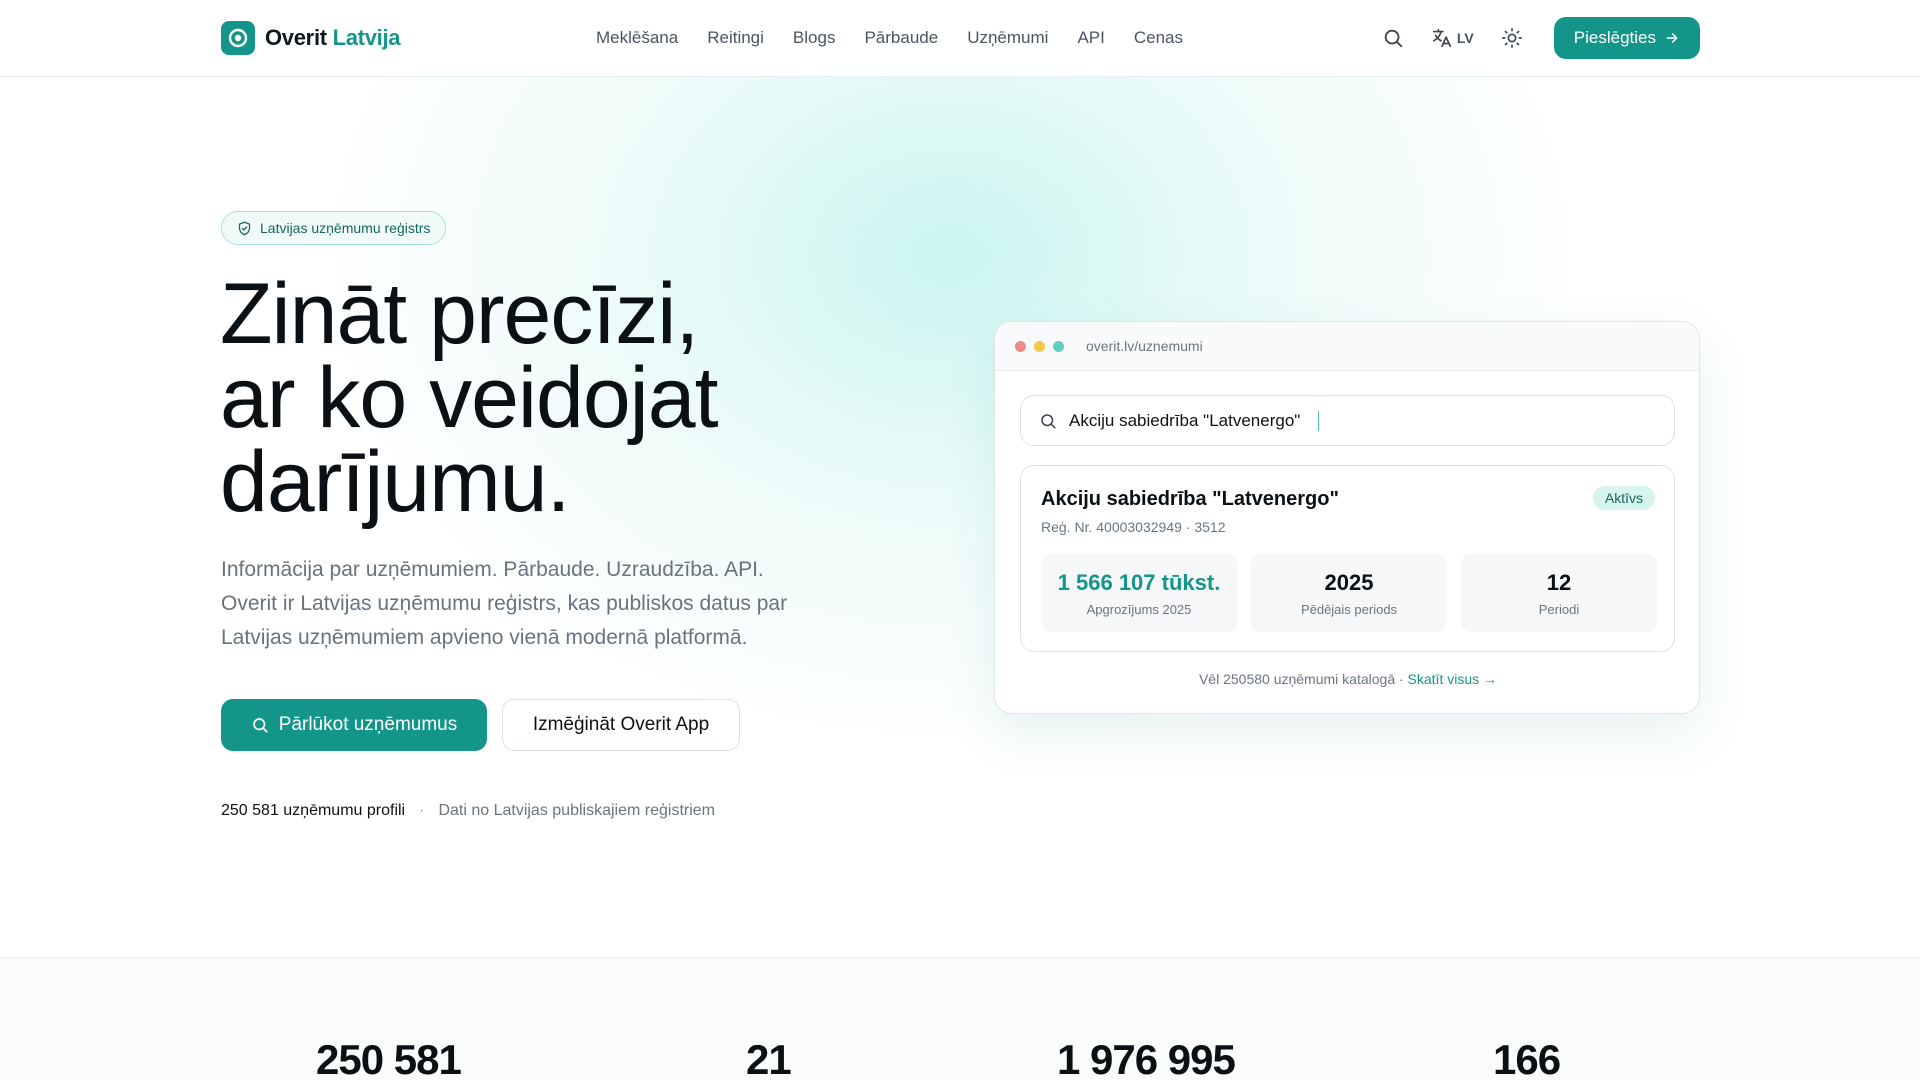 The width and height of the screenshot is (1920, 1080). What do you see at coordinates (1158, 38) in the screenshot?
I see `nav-item-pricing: Cenas` at bounding box center [1158, 38].